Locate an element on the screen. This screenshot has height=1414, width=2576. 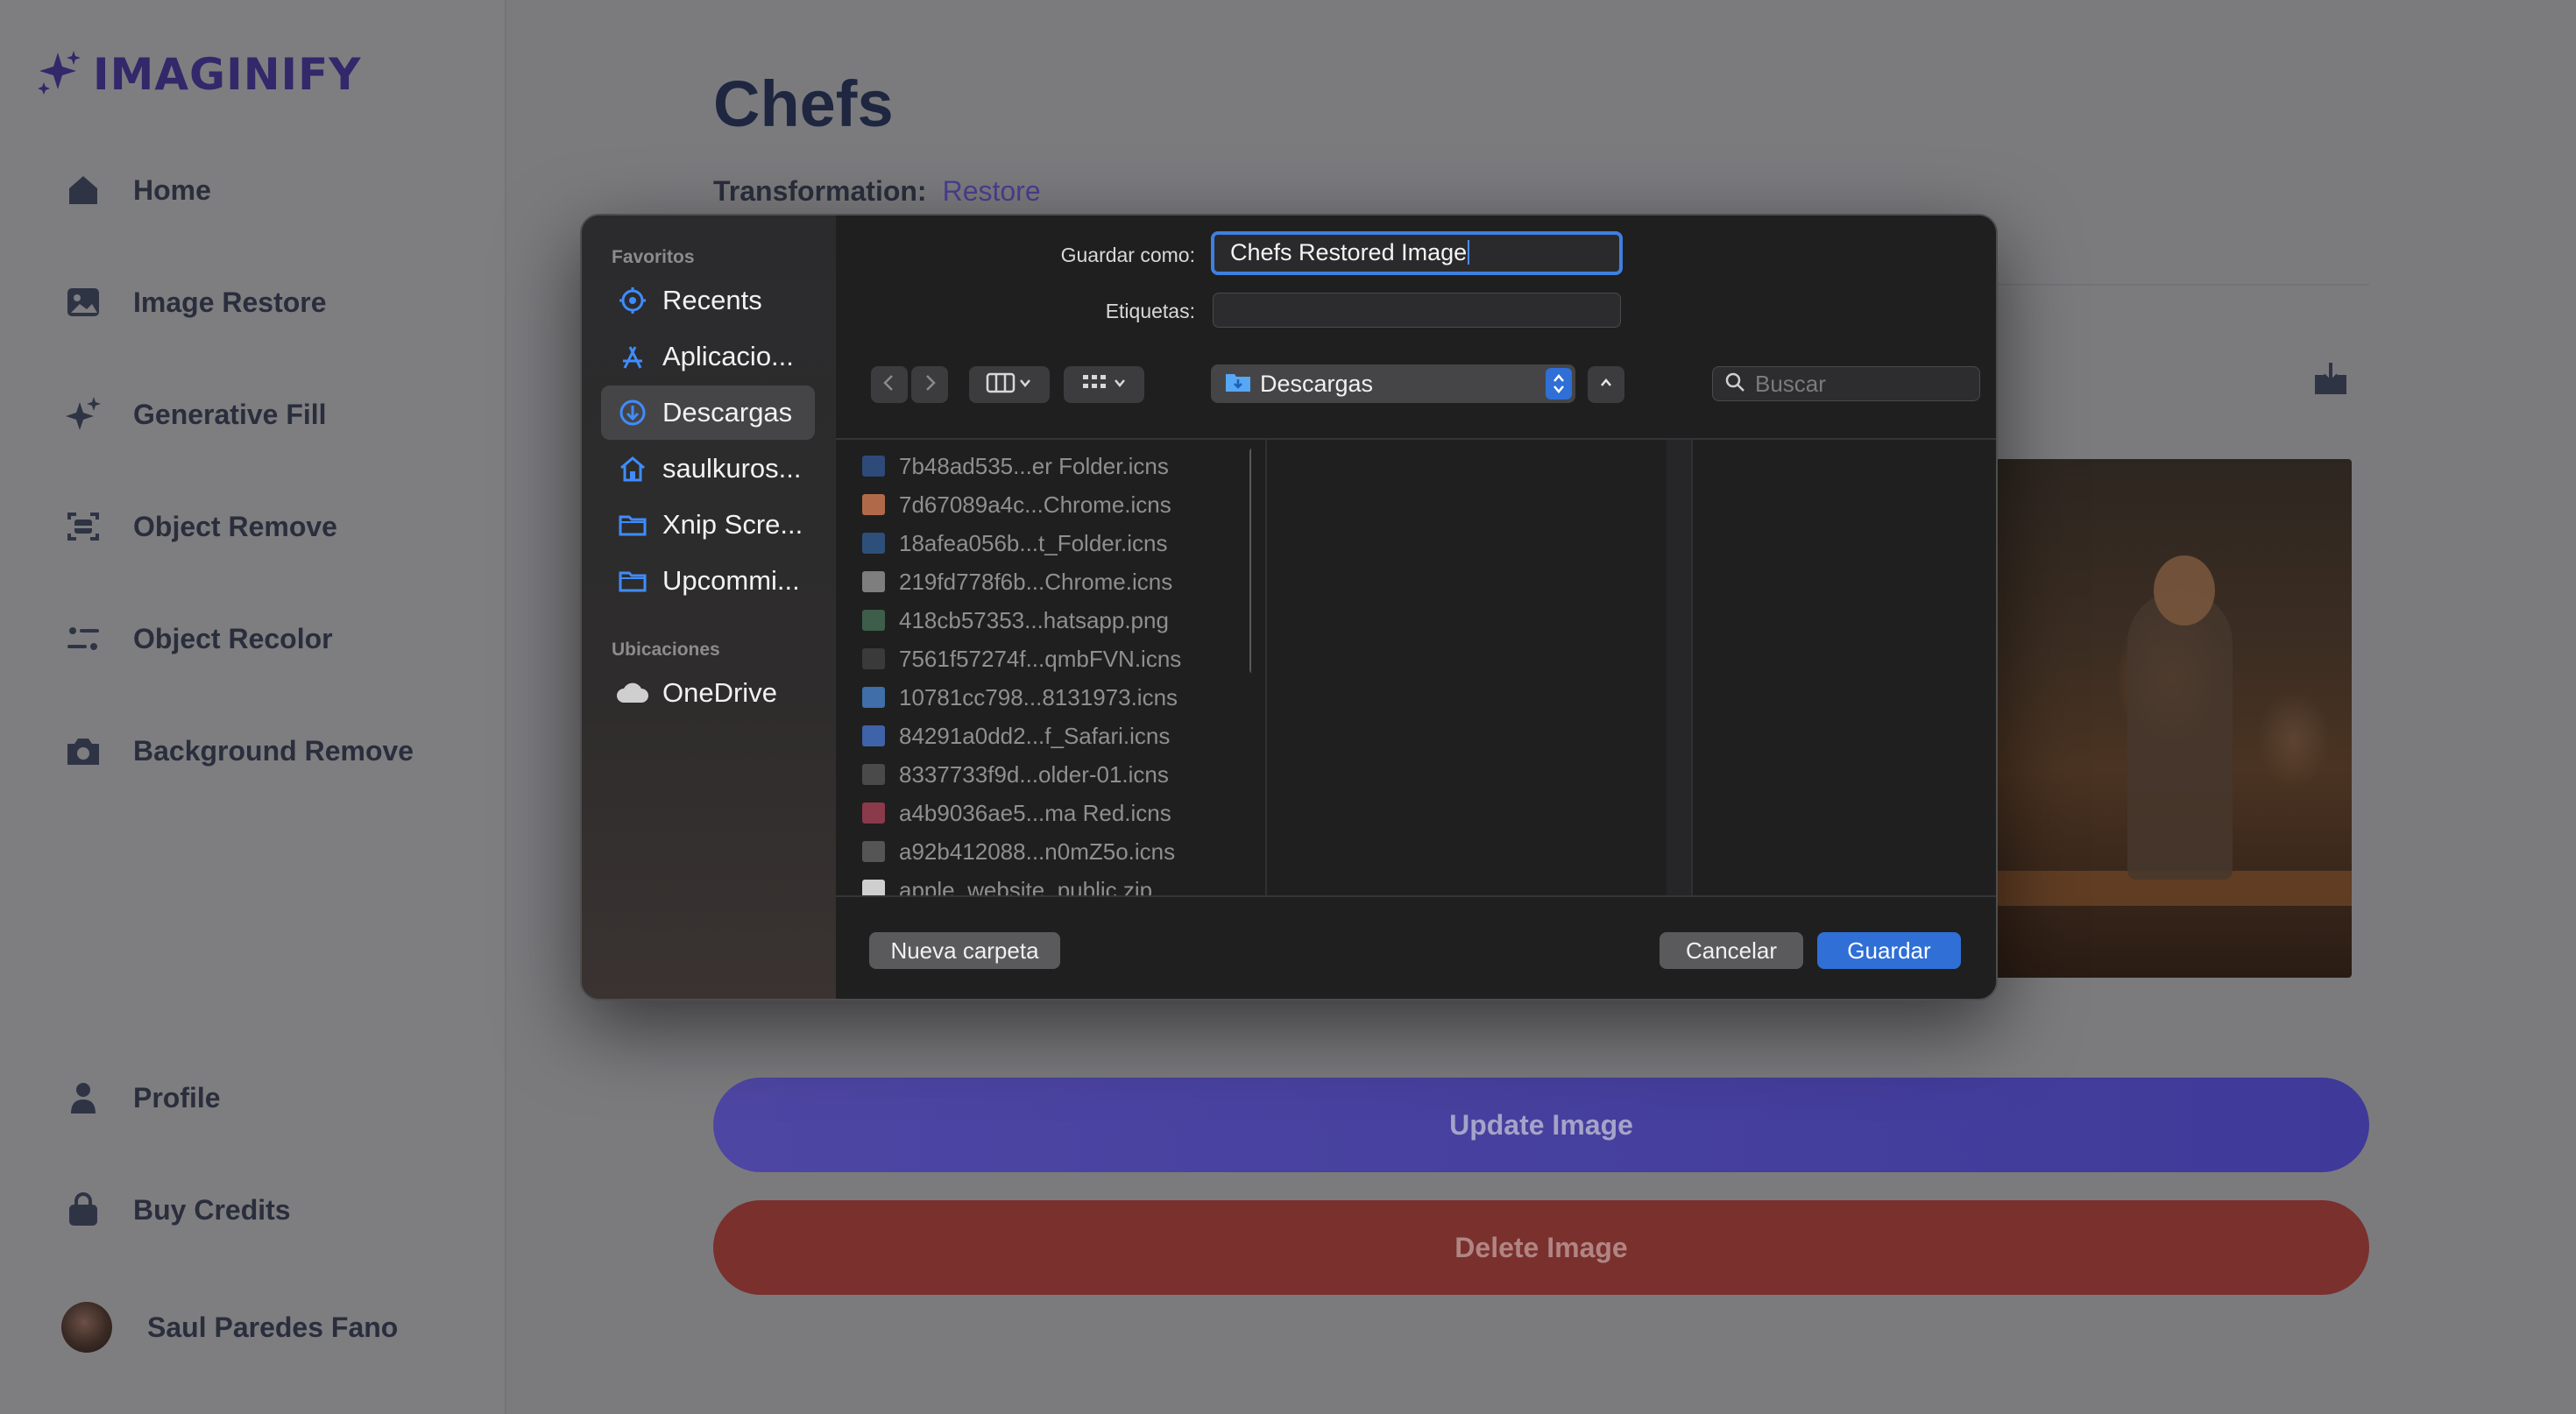
file-row: 8337733f9d...older-01.icns is located at coordinates (1015, 774).